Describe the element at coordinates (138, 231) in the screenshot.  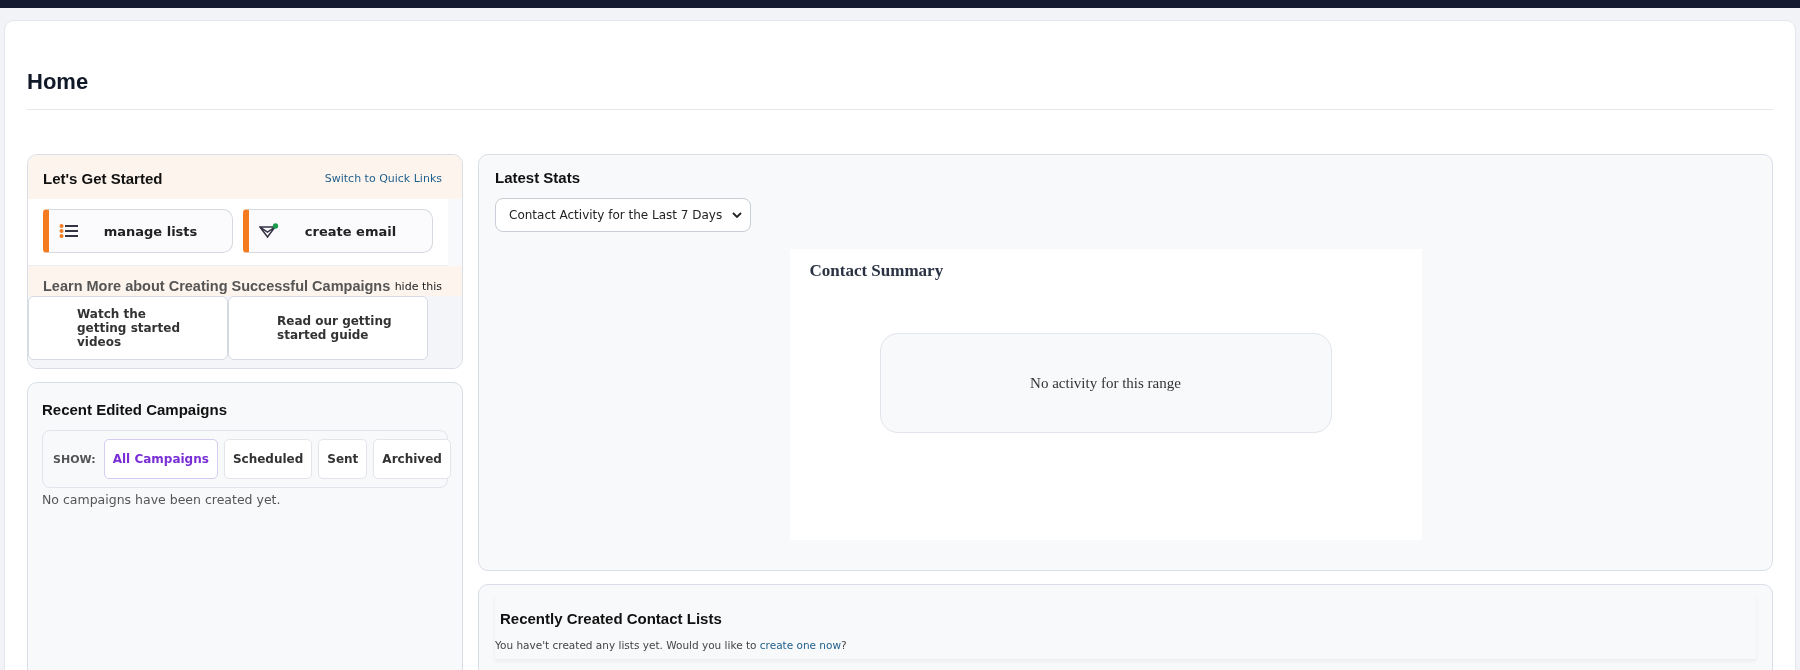
I see `action-button: manage lists` at that location.